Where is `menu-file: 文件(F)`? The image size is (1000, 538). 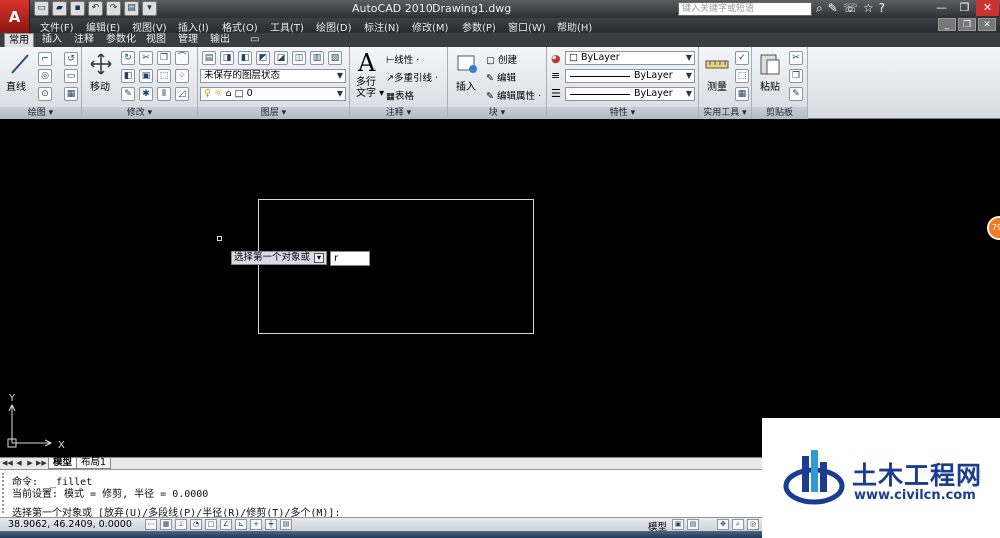 menu-file: 文件(F) is located at coordinates (57, 26).